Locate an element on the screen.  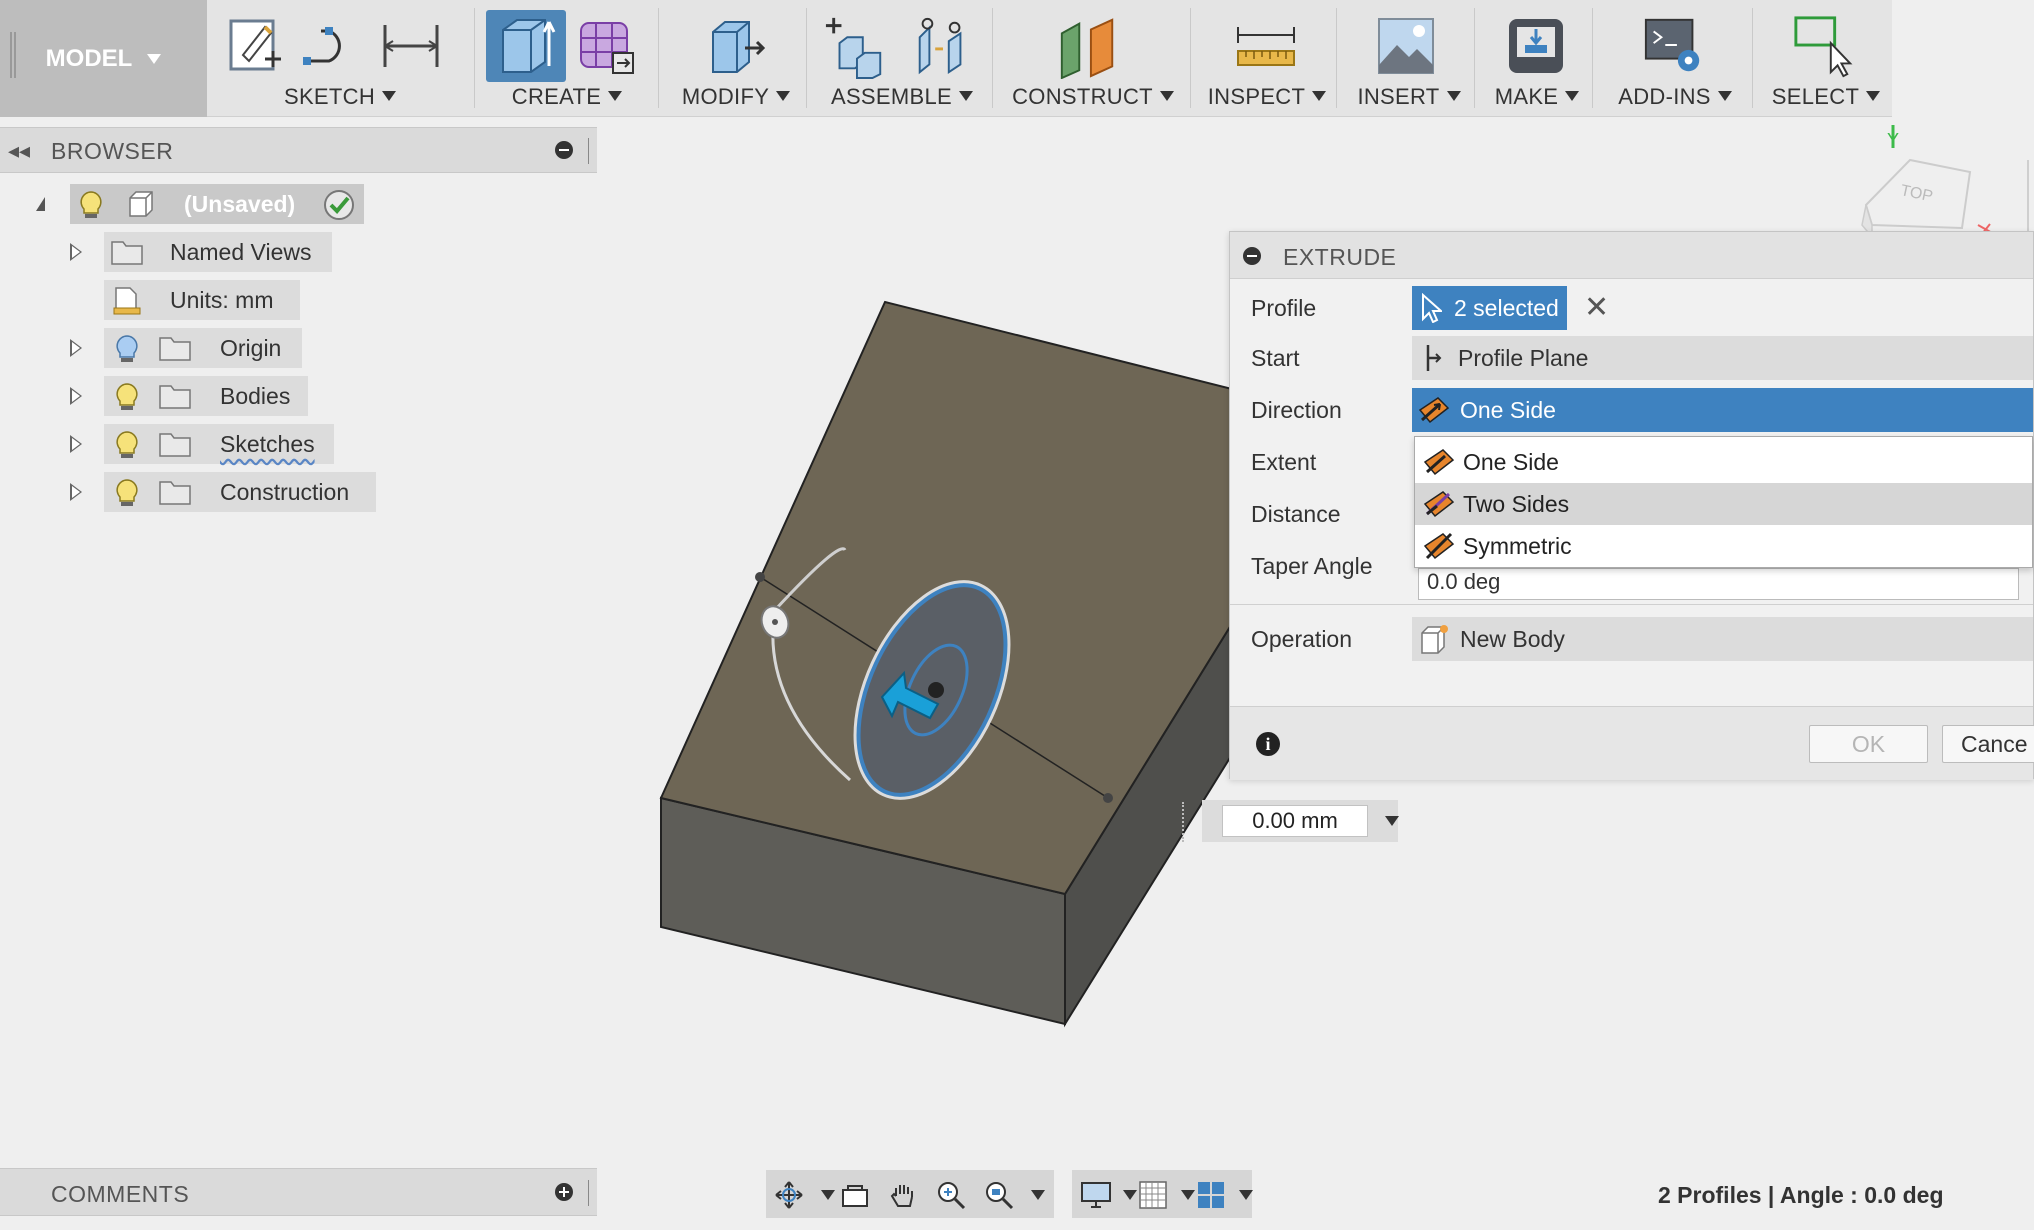
taper-angle-input: 0.0 deg is located at coordinates (1718, 584).